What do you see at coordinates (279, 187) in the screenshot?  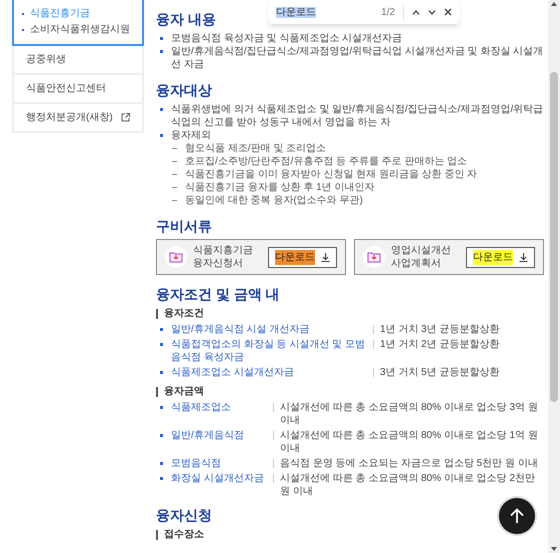 I see `sub-item-text: 식품진흥기금 융자를 상환 후 1년 이내인자` at bounding box center [279, 187].